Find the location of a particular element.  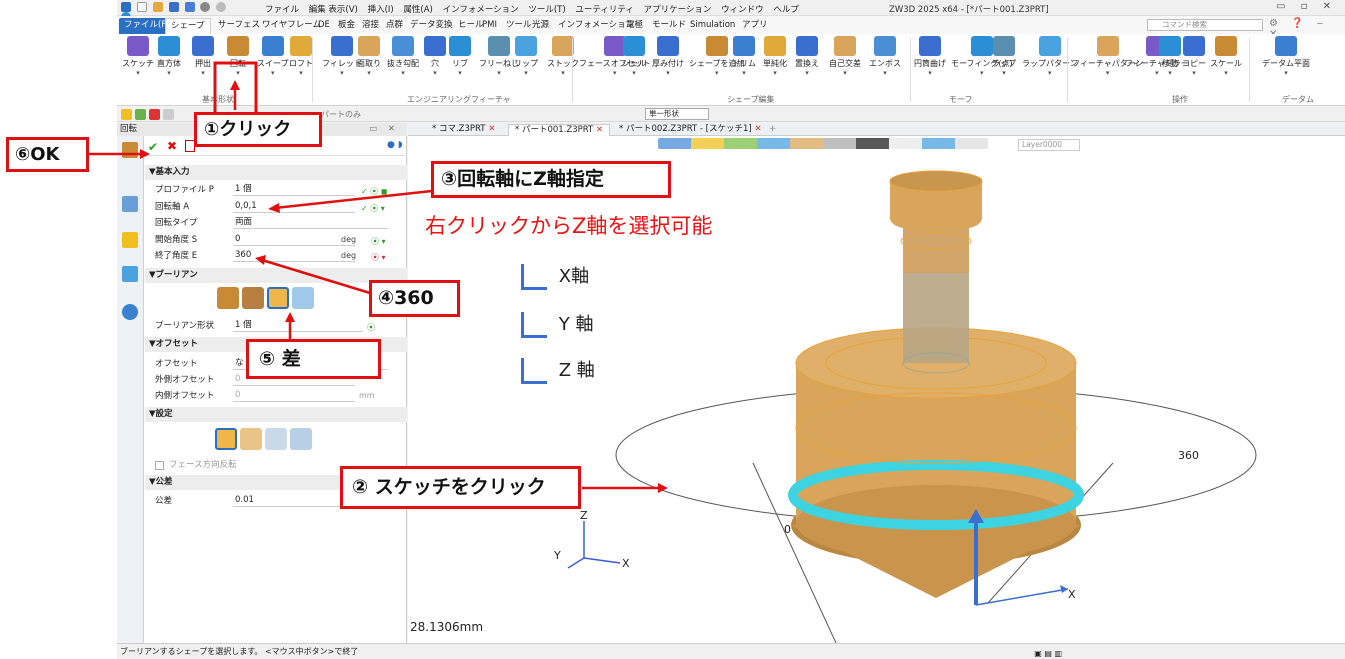

arrow-ok-head is located at coordinates (145, 154).